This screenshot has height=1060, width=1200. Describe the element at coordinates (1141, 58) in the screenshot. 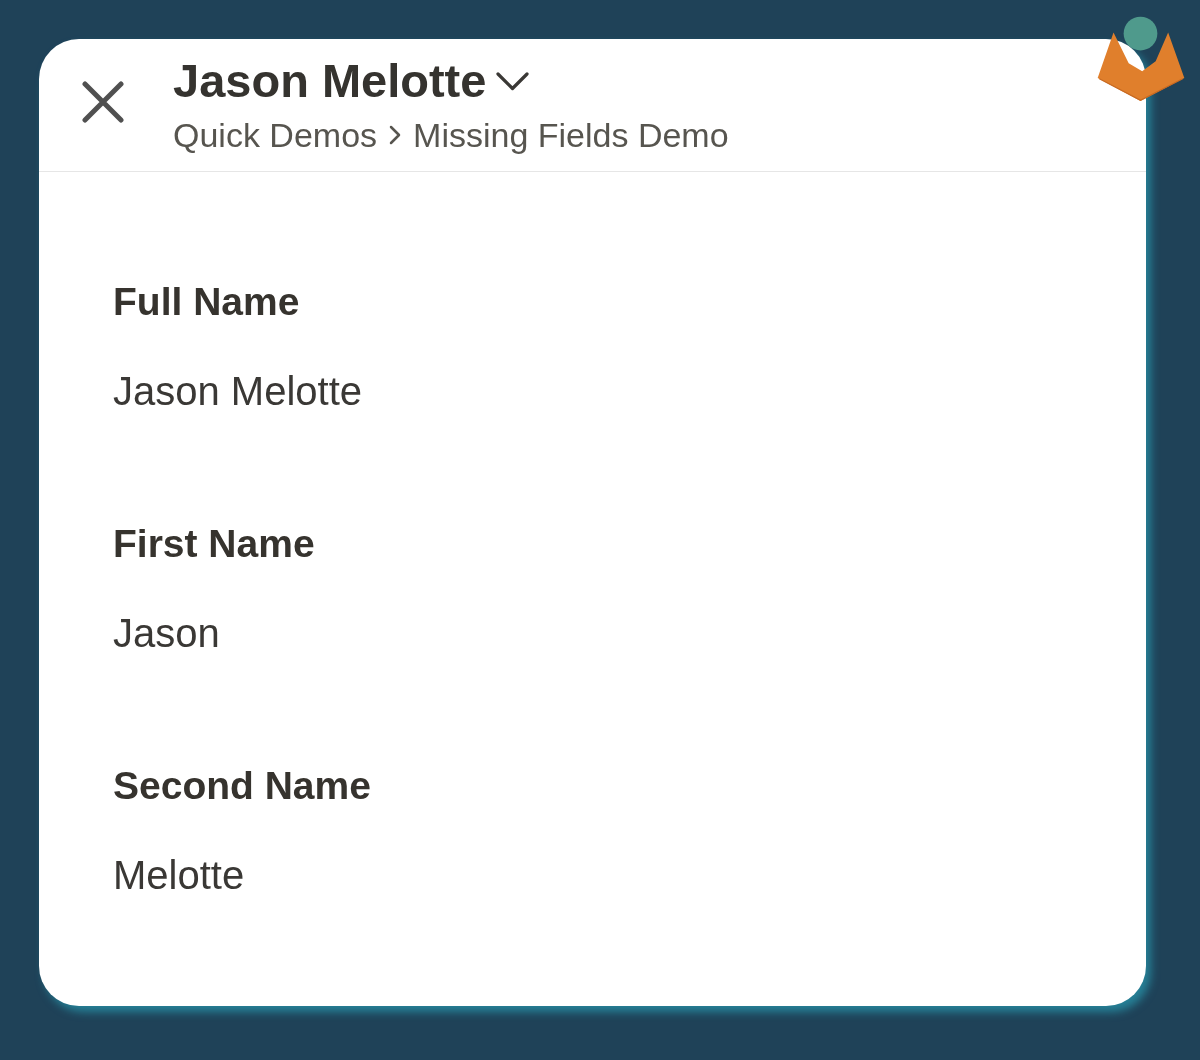

I see `logo-icon` at that location.